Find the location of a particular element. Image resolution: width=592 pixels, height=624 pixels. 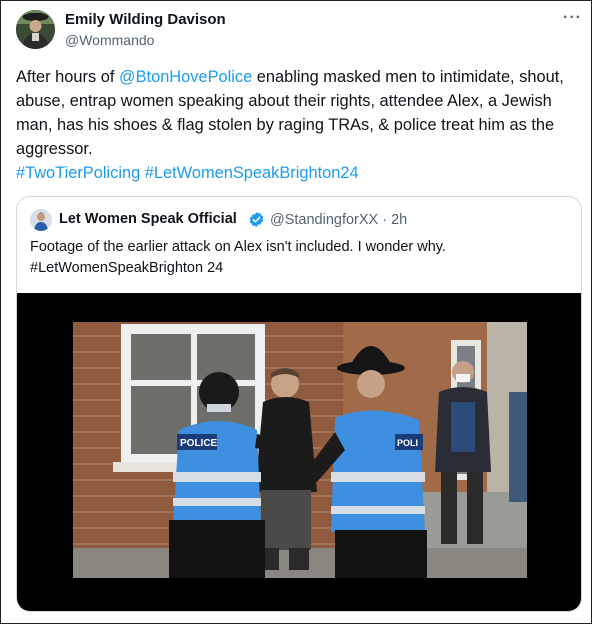

quoted-author-avatar is located at coordinates (41, 220).